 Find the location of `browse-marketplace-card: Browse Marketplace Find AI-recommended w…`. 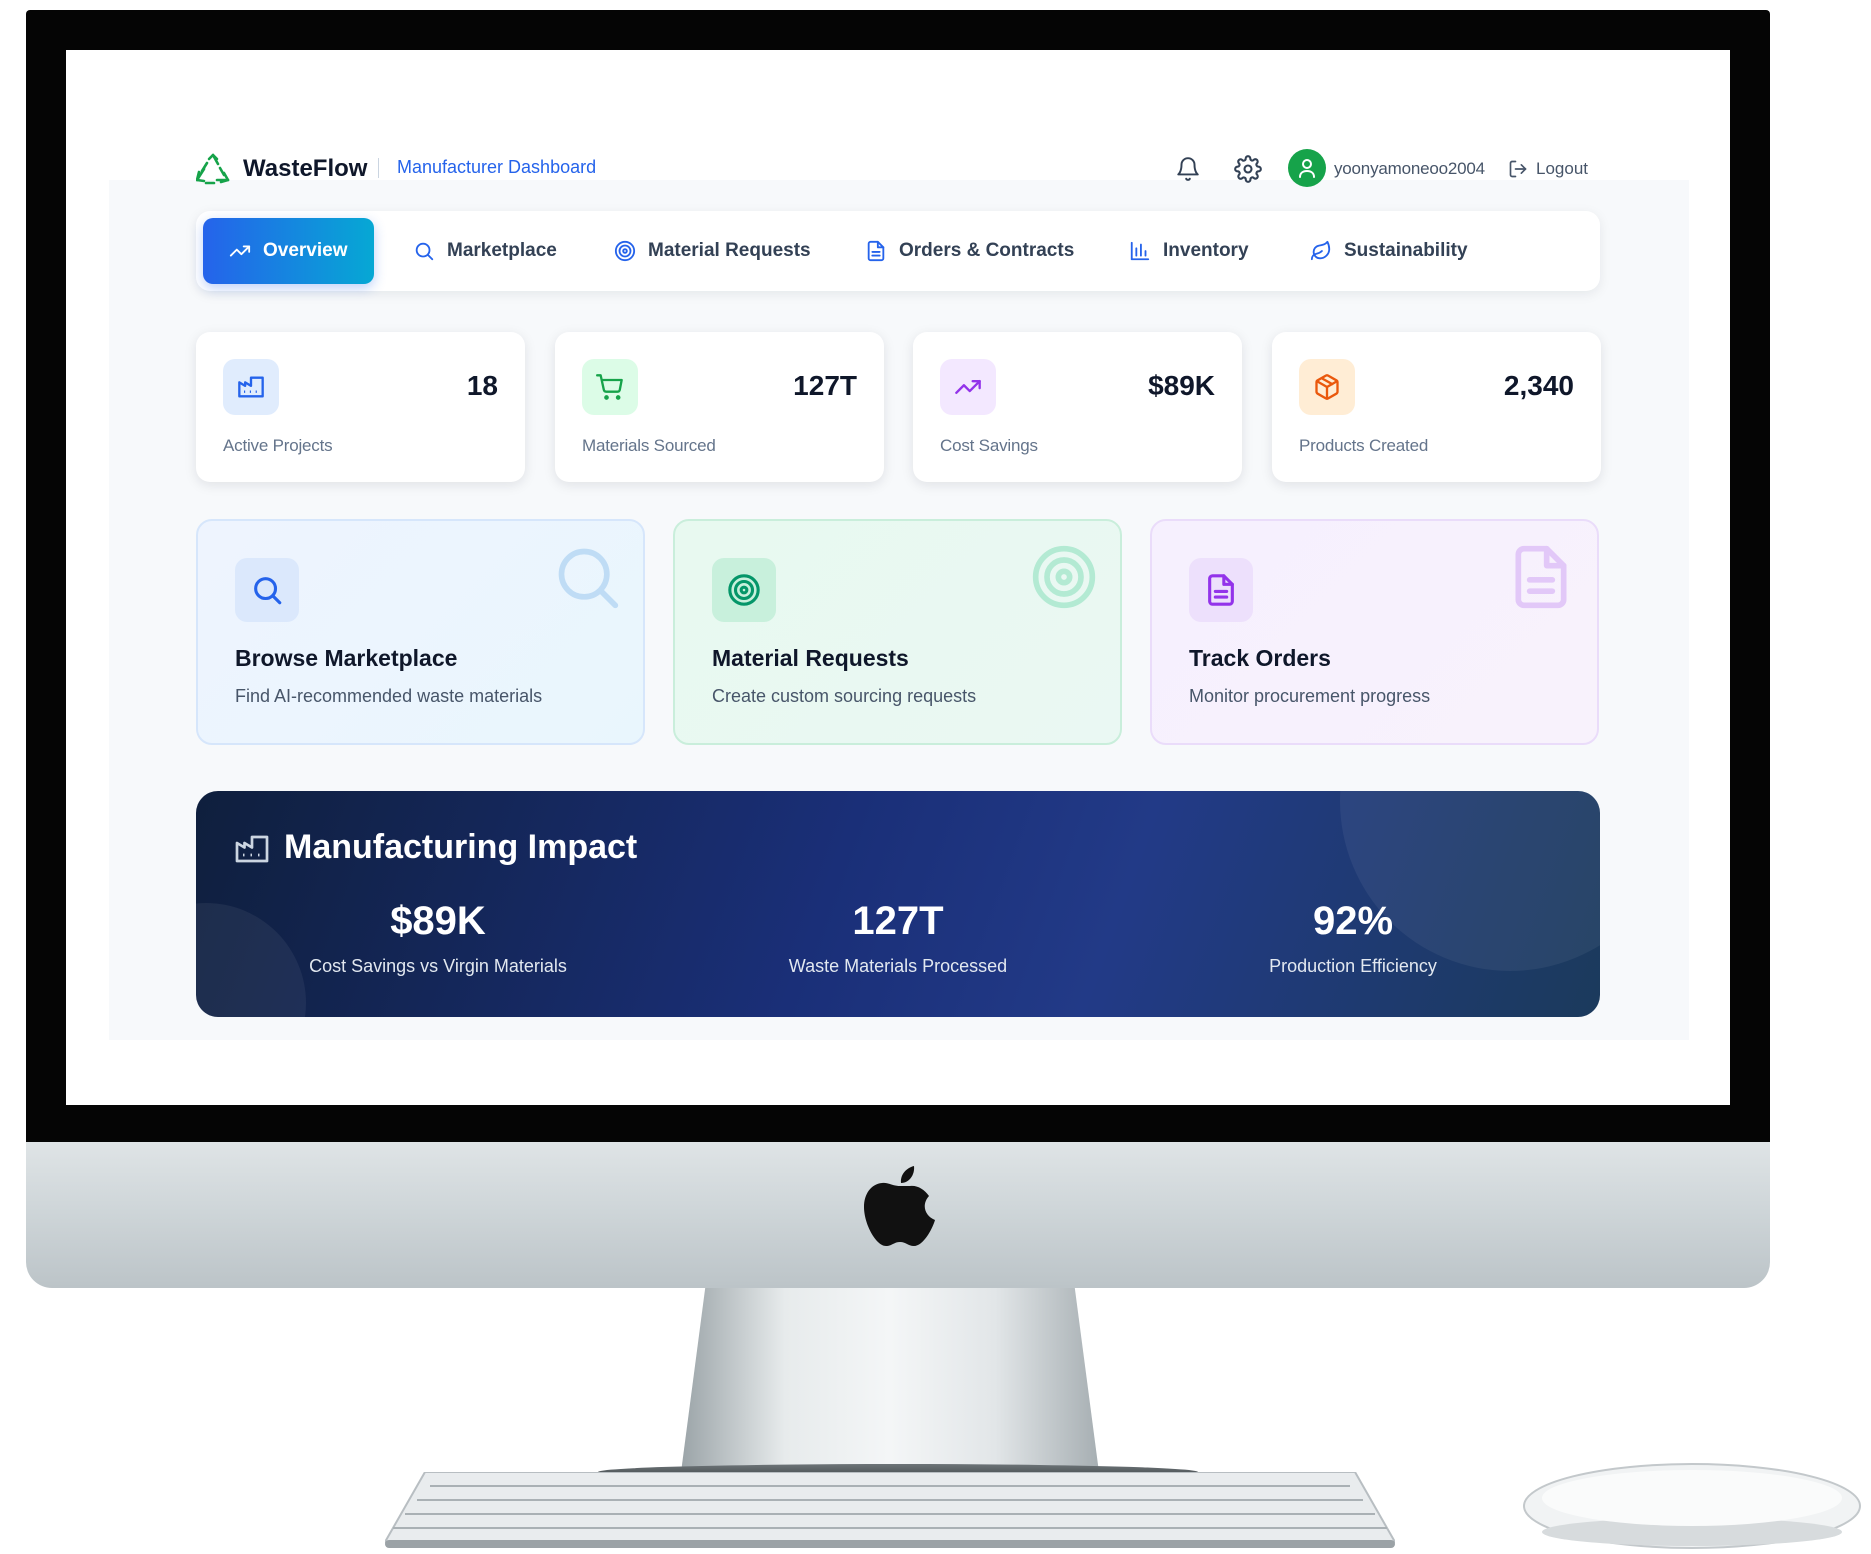

browse-marketplace-card: Browse Marketplace Find AI-recommended w… is located at coordinates (420, 632).